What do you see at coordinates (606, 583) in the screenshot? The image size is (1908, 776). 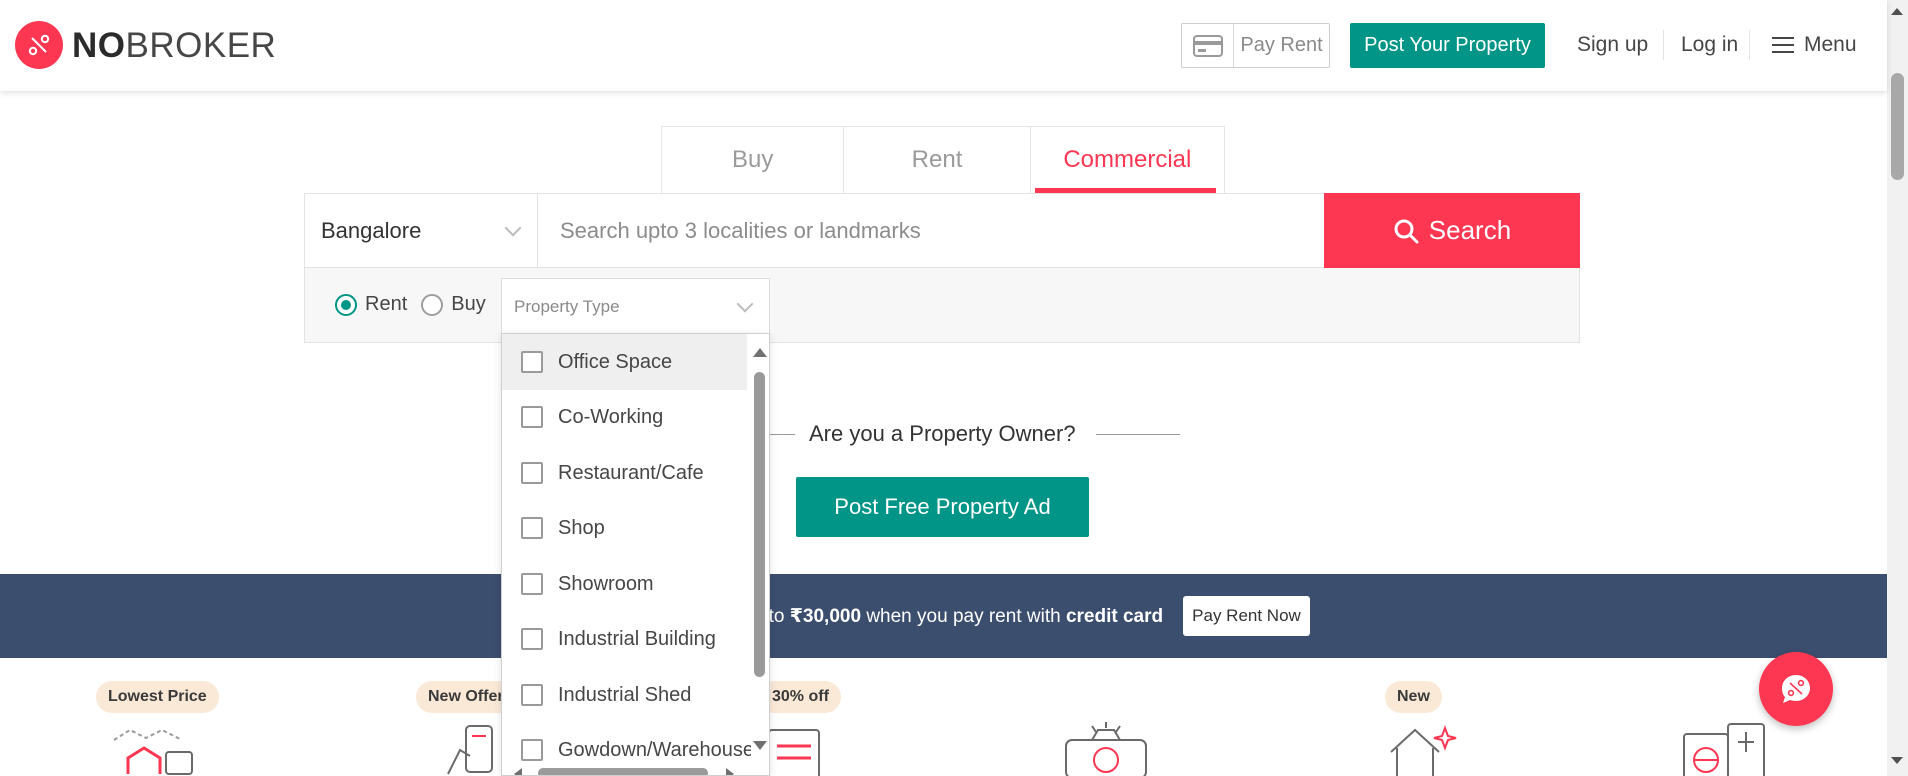 I see `option-label: Showroom` at bounding box center [606, 583].